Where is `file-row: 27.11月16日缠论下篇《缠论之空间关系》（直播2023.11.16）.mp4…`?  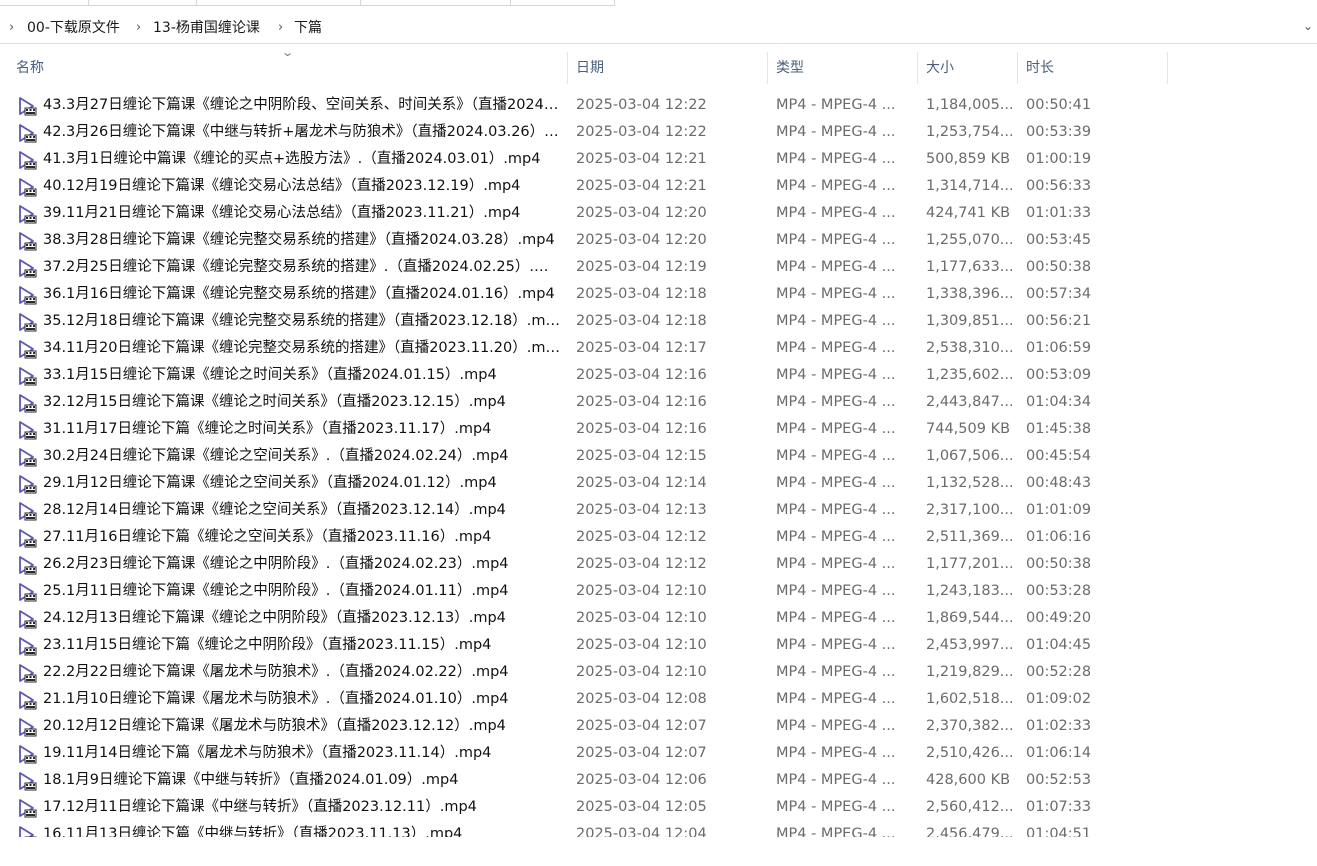
file-row: 27.11月16日缠论下篇《缠论之空间关系》（直播2023.11.16）.mp4… is located at coordinates (658, 537).